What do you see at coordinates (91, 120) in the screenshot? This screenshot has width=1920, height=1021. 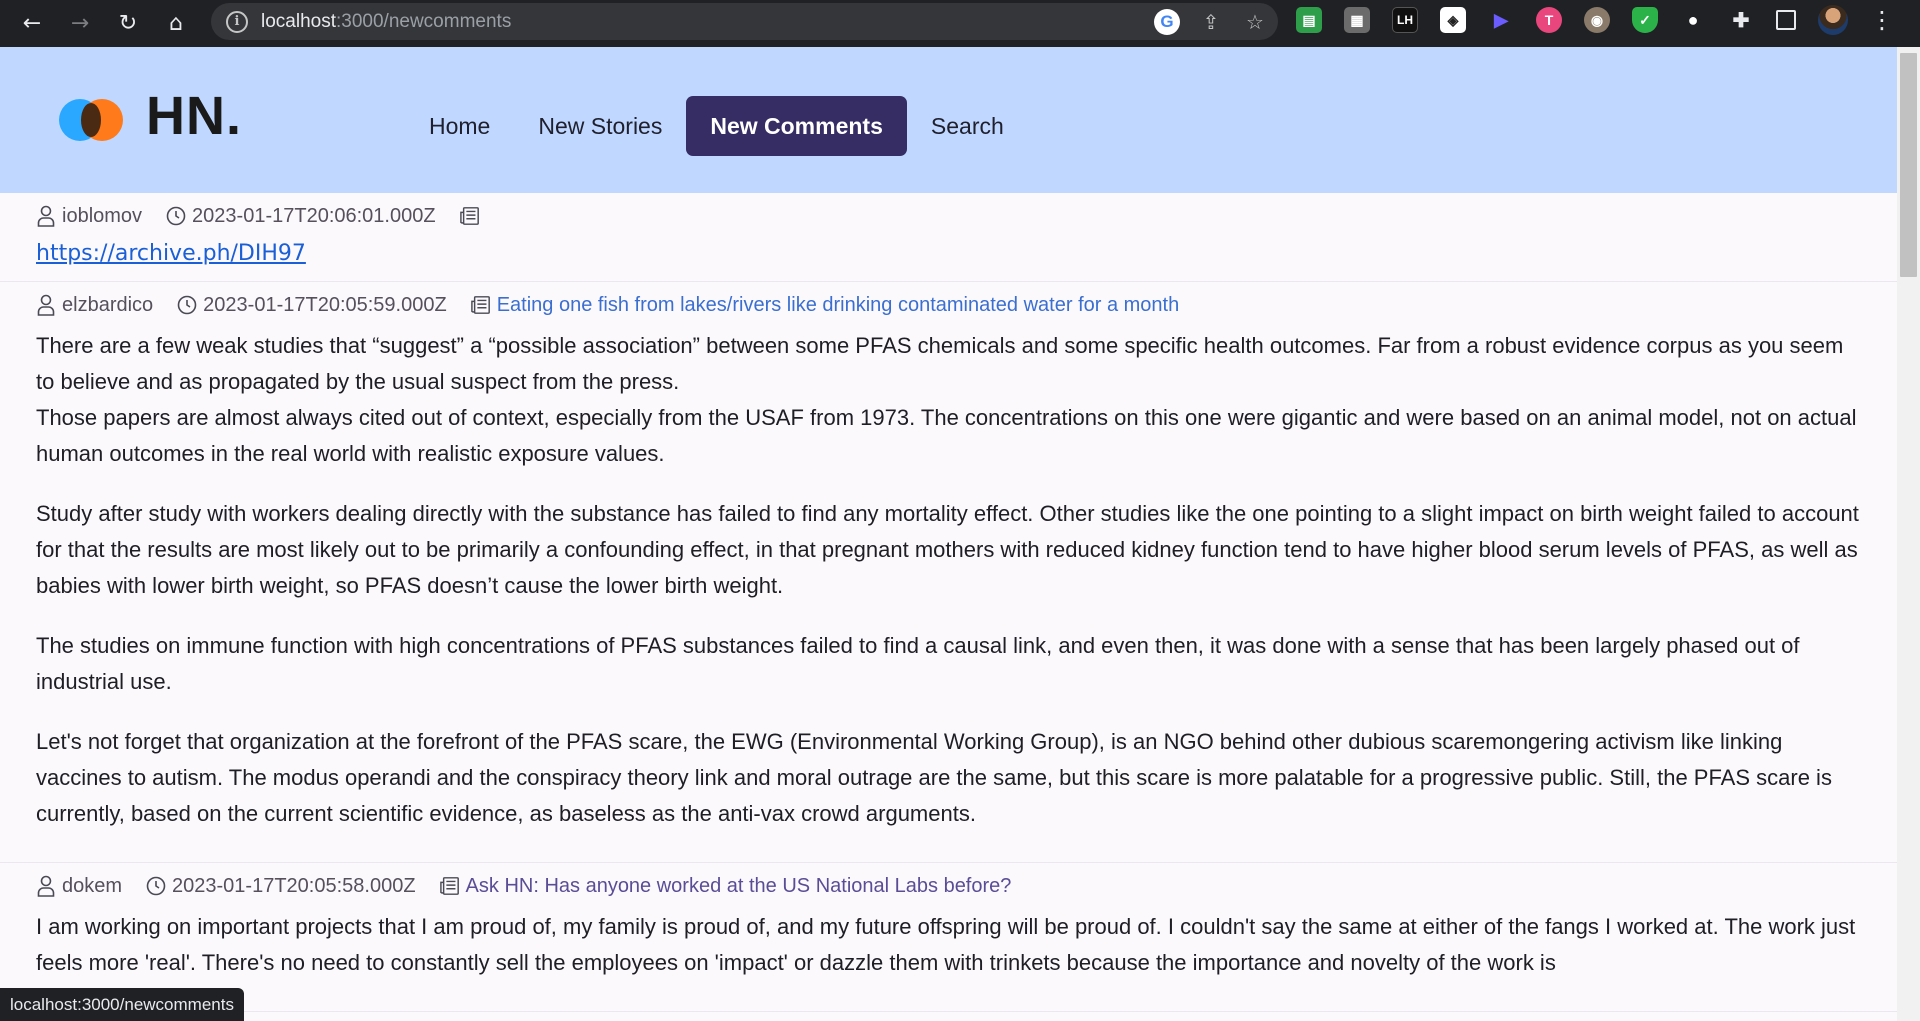 I see `logo-icon` at bounding box center [91, 120].